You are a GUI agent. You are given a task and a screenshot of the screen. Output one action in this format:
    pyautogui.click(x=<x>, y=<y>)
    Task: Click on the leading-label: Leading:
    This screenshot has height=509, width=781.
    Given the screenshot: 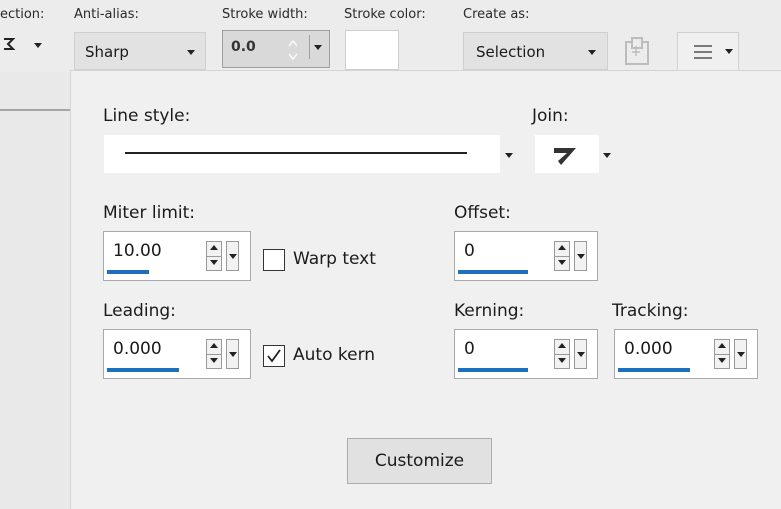 What is the action you would take?
    pyautogui.click(x=139, y=311)
    